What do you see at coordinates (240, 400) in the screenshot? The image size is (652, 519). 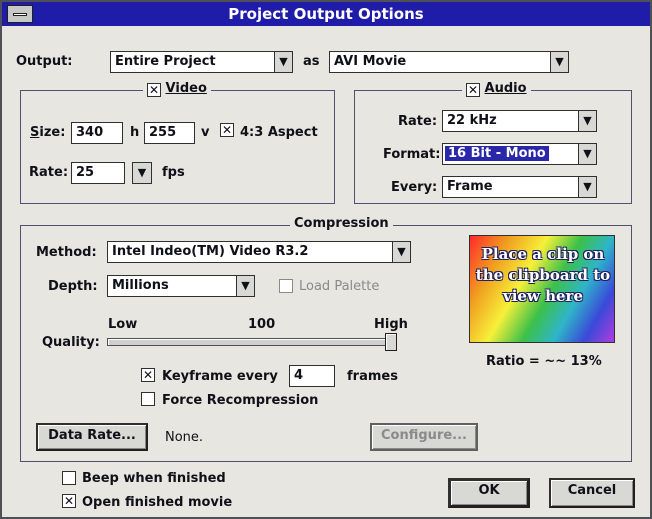 I see `force-recompression-label: Force Recompression` at bounding box center [240, 400].